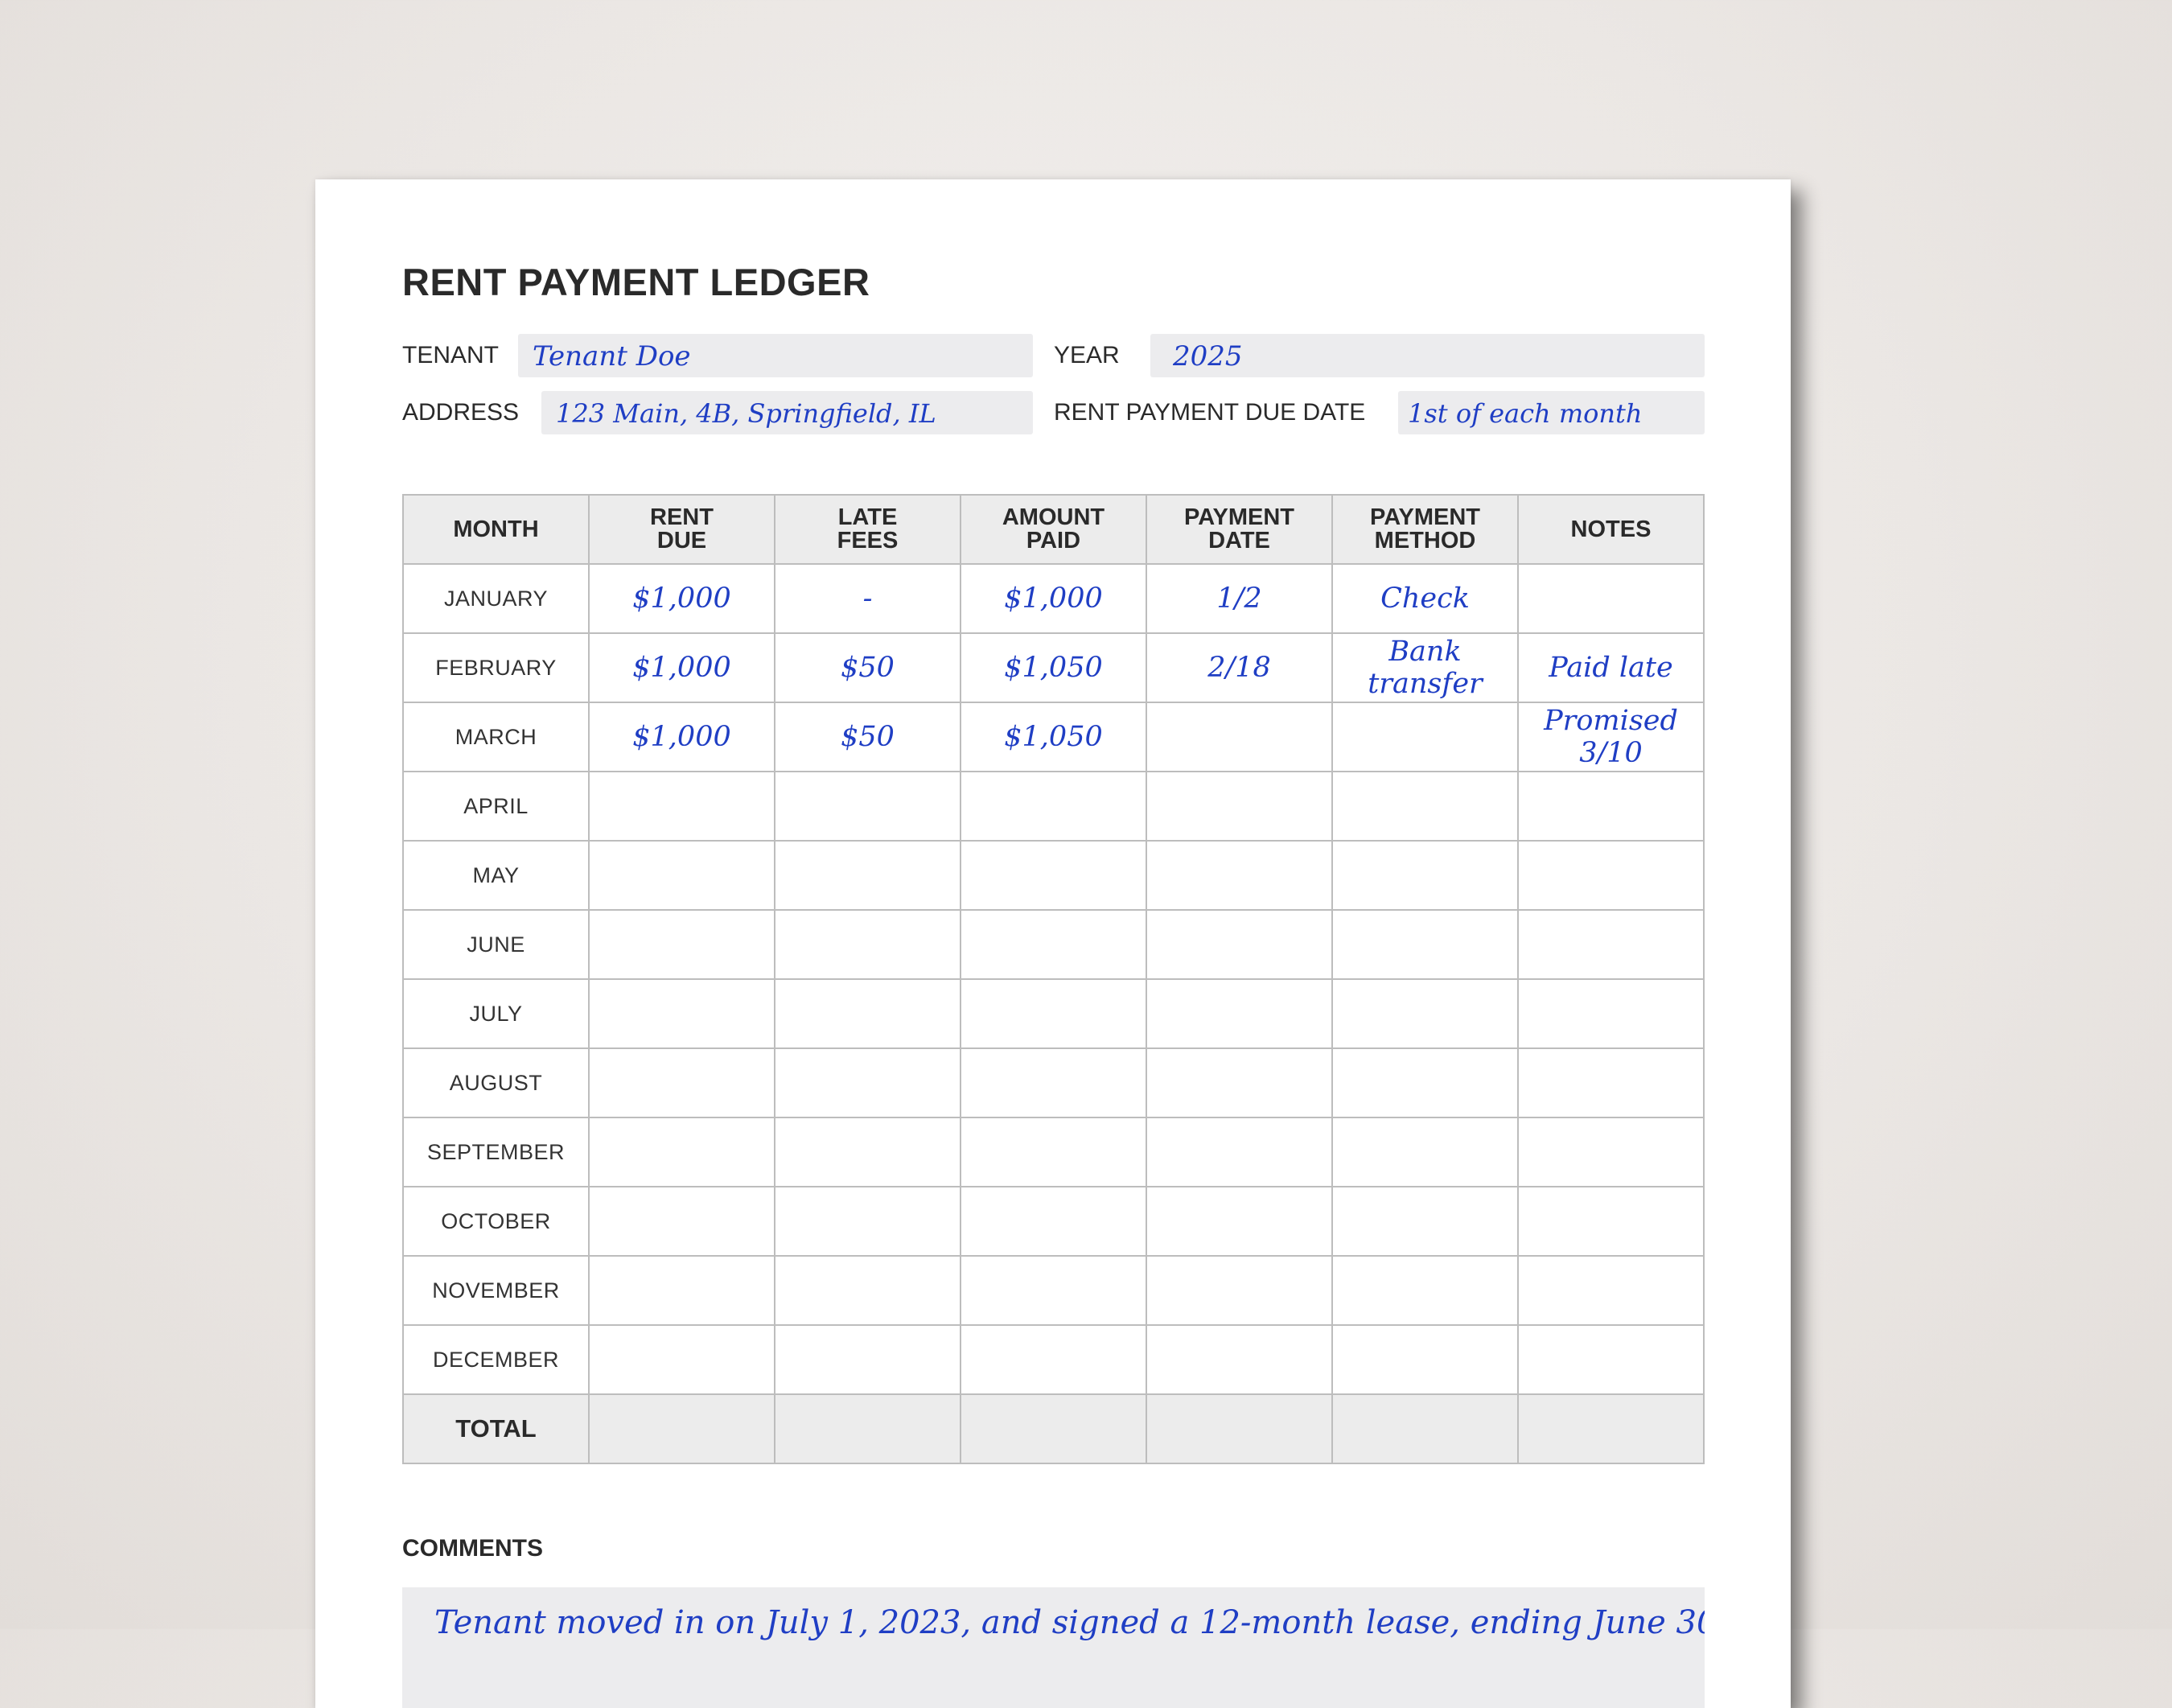 Image resolution: width=2172 pixels, height=1708 pixels. Describe the element at coordinates (1427, 355) in the screenshot. I see `year-field: 2025` at that location.